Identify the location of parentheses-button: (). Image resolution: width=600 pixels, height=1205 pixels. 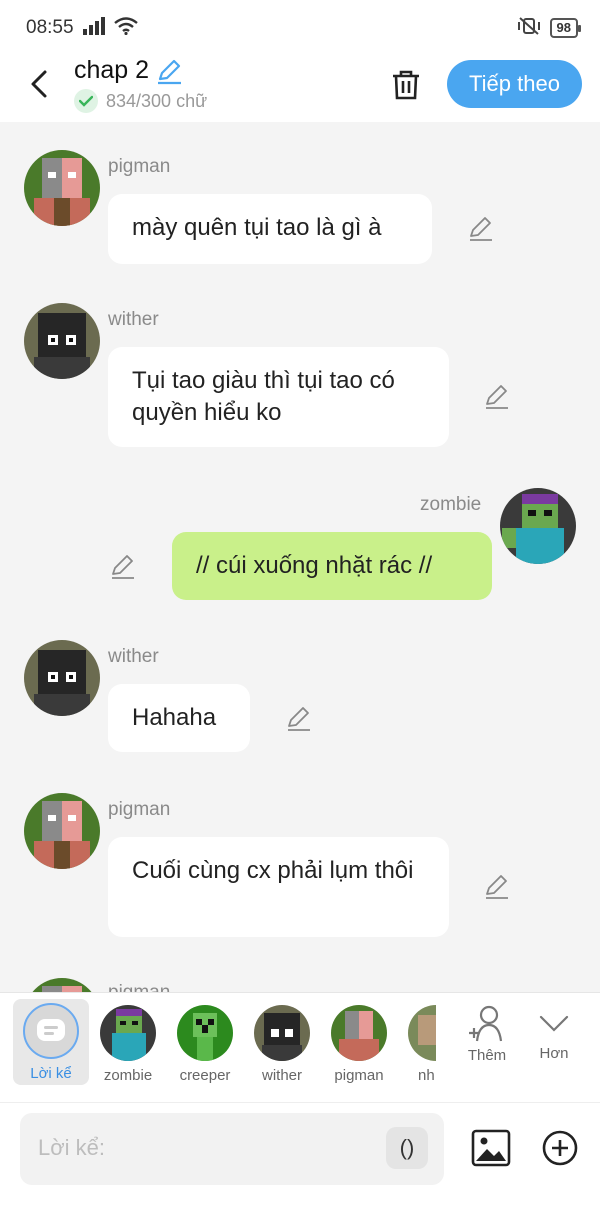
(407, 1148).